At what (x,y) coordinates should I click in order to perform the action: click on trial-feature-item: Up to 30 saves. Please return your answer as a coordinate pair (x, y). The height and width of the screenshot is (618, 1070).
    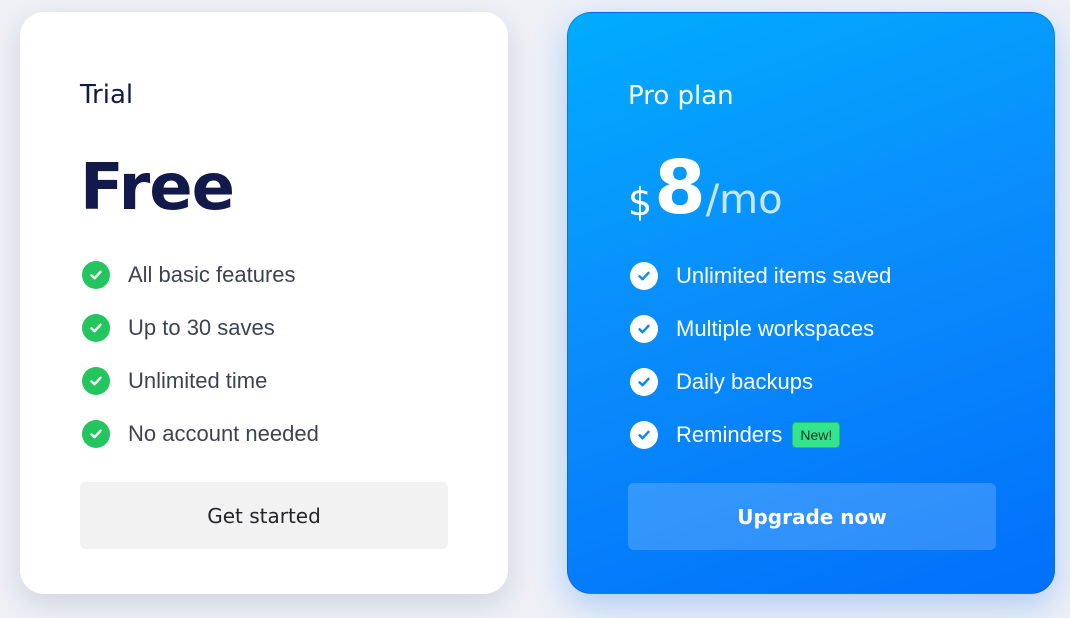
    Looking at the image, I should click on (264, 327).